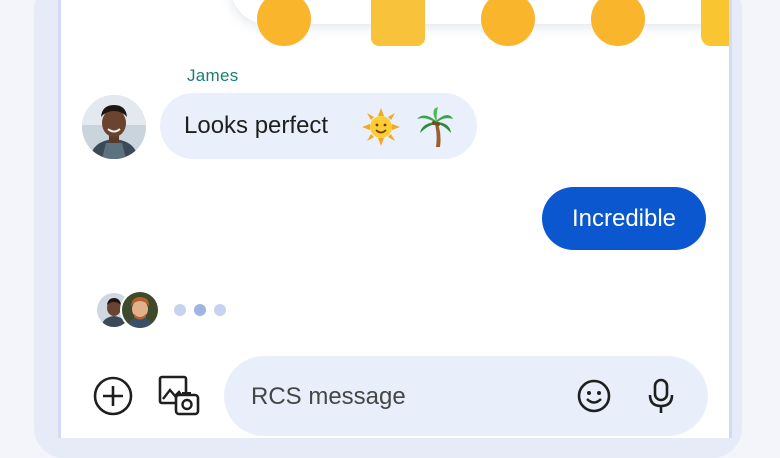 Image resolution: width=780 pixels, height=458 pixels. What do you see at coordinates (328, 397) in the screenshot?
I see `message-input: RCS message` at bounding box center [328, 397].